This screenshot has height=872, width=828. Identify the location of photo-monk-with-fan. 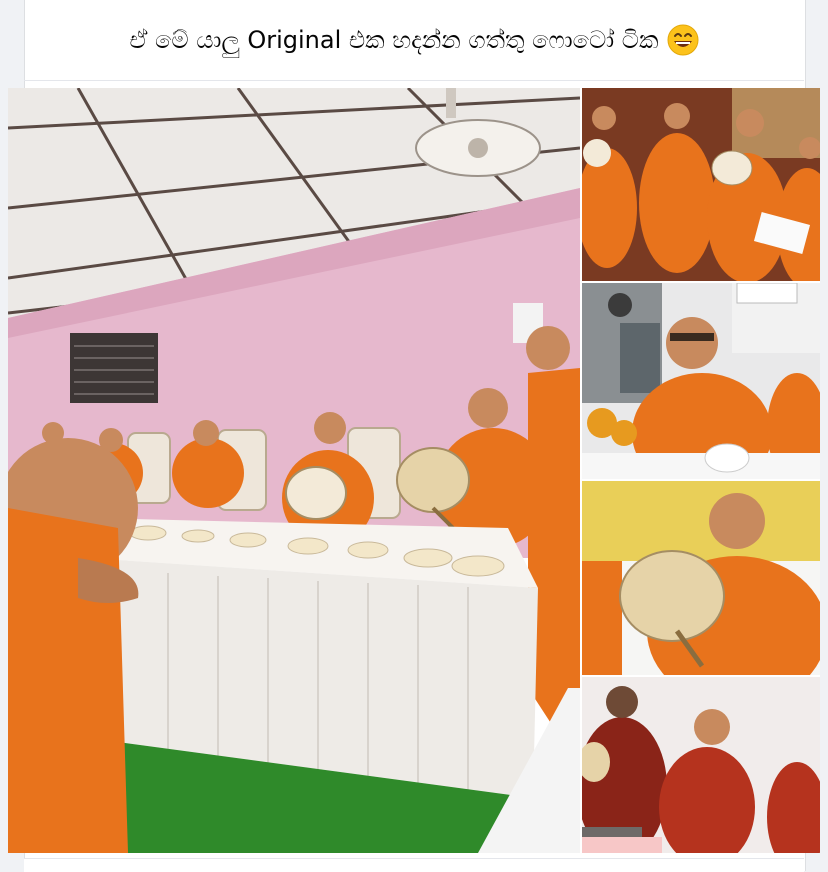
(701, 578).